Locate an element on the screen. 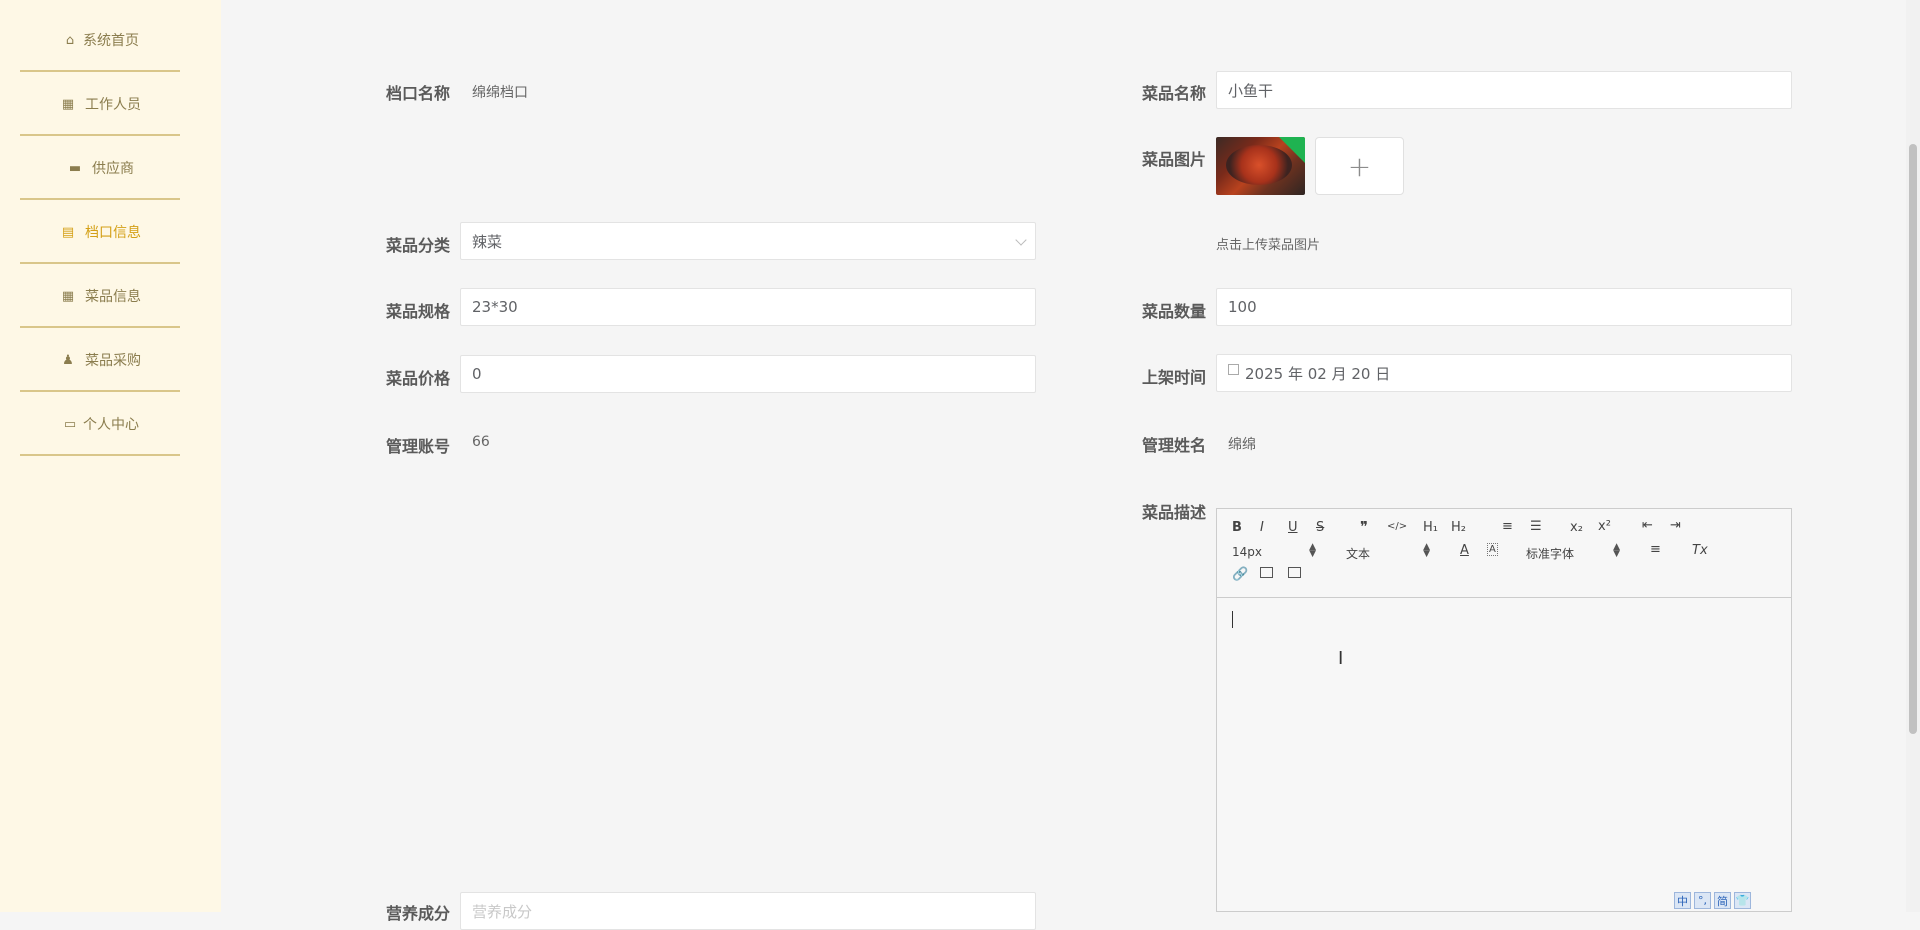  nutrition-placeholder: 营养成分 is located at coordinates (502, 911).